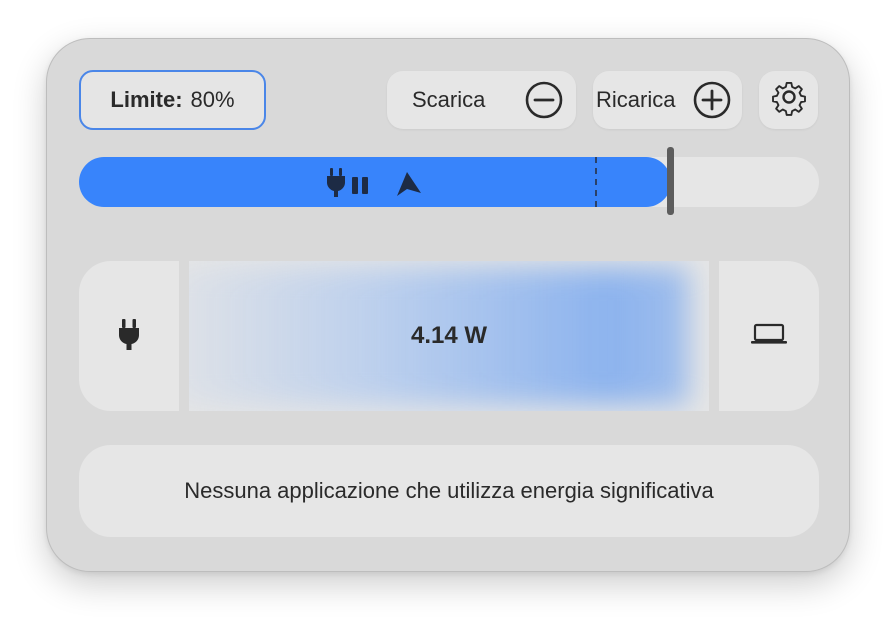 Image resolution: width=896 pixels, height=626 pixels. Describe the element at coordinates (212, 99) in the screenshot. I see `limit-value: 80%` at that location.